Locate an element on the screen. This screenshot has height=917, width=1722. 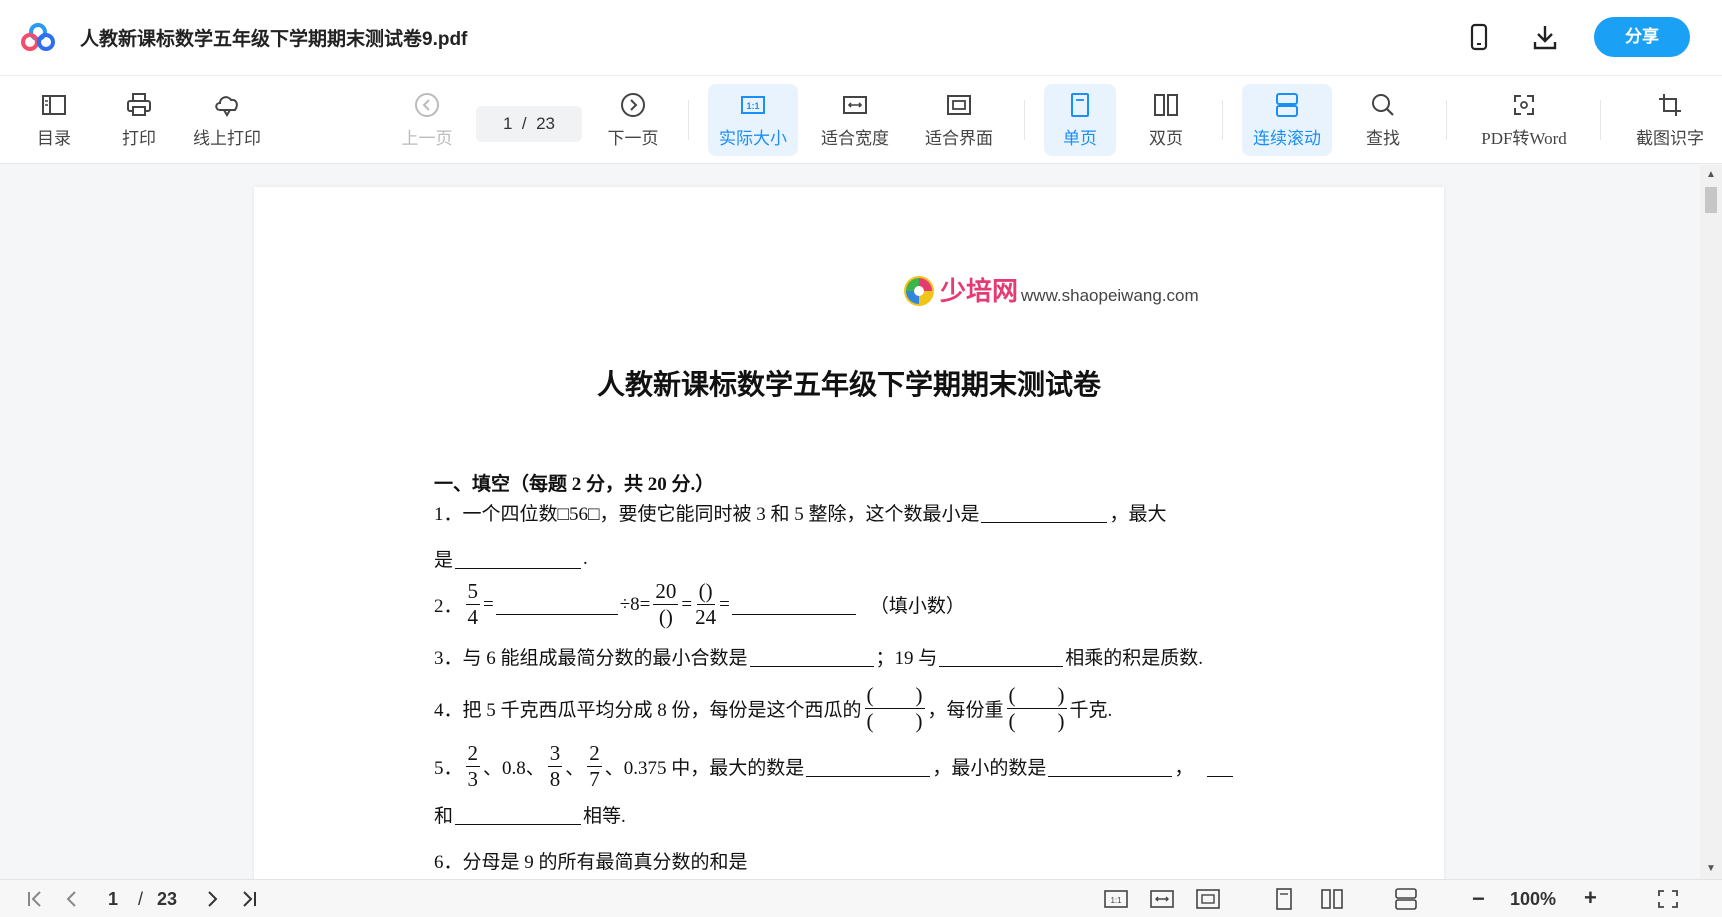
next-page-button: 下一页 is located at coordinates (633, 120).